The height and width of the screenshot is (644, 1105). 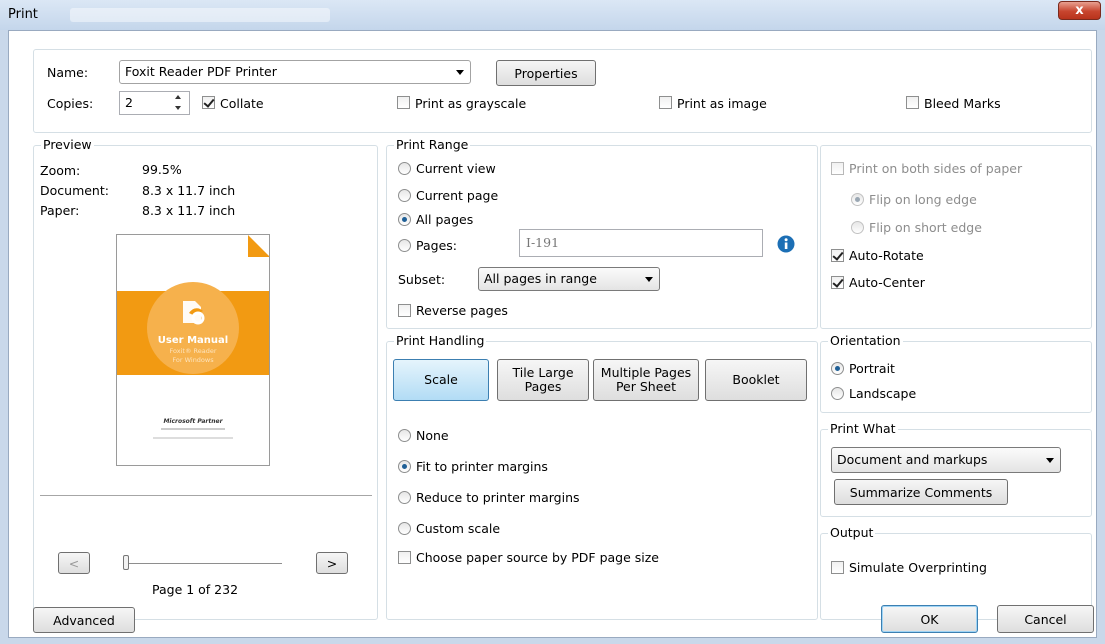 I want to click on window-title: Print, so click(x=23, y=14).